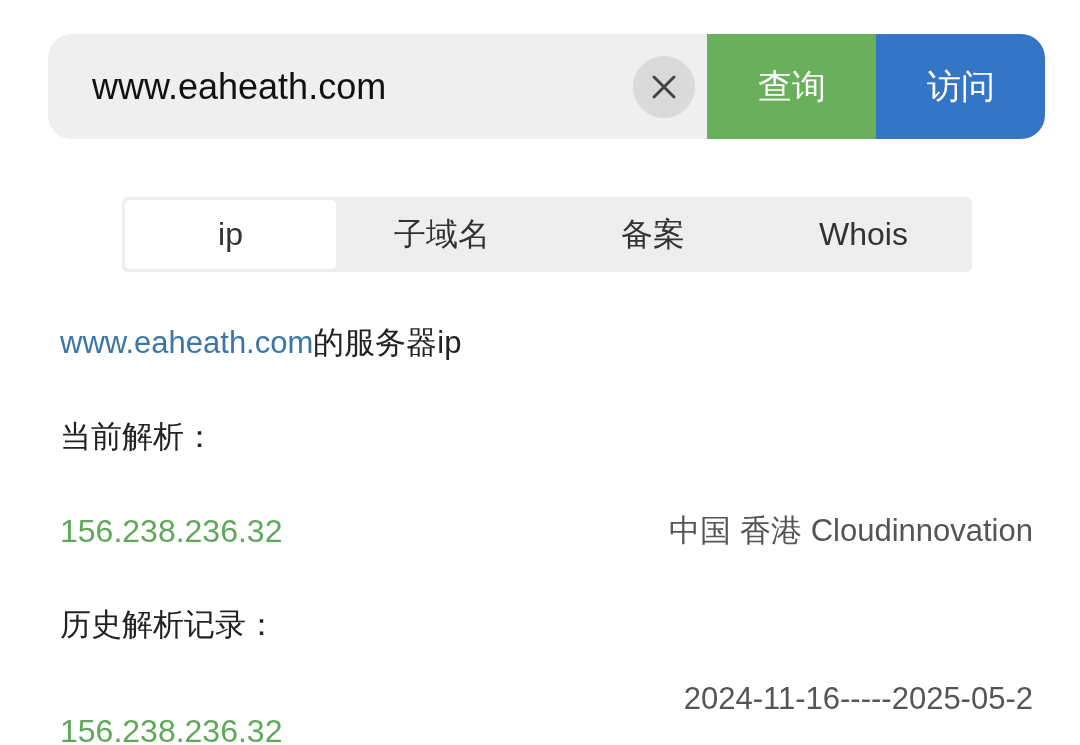  I want to click on heading-text: 的服务器ip, so click(387, 342).